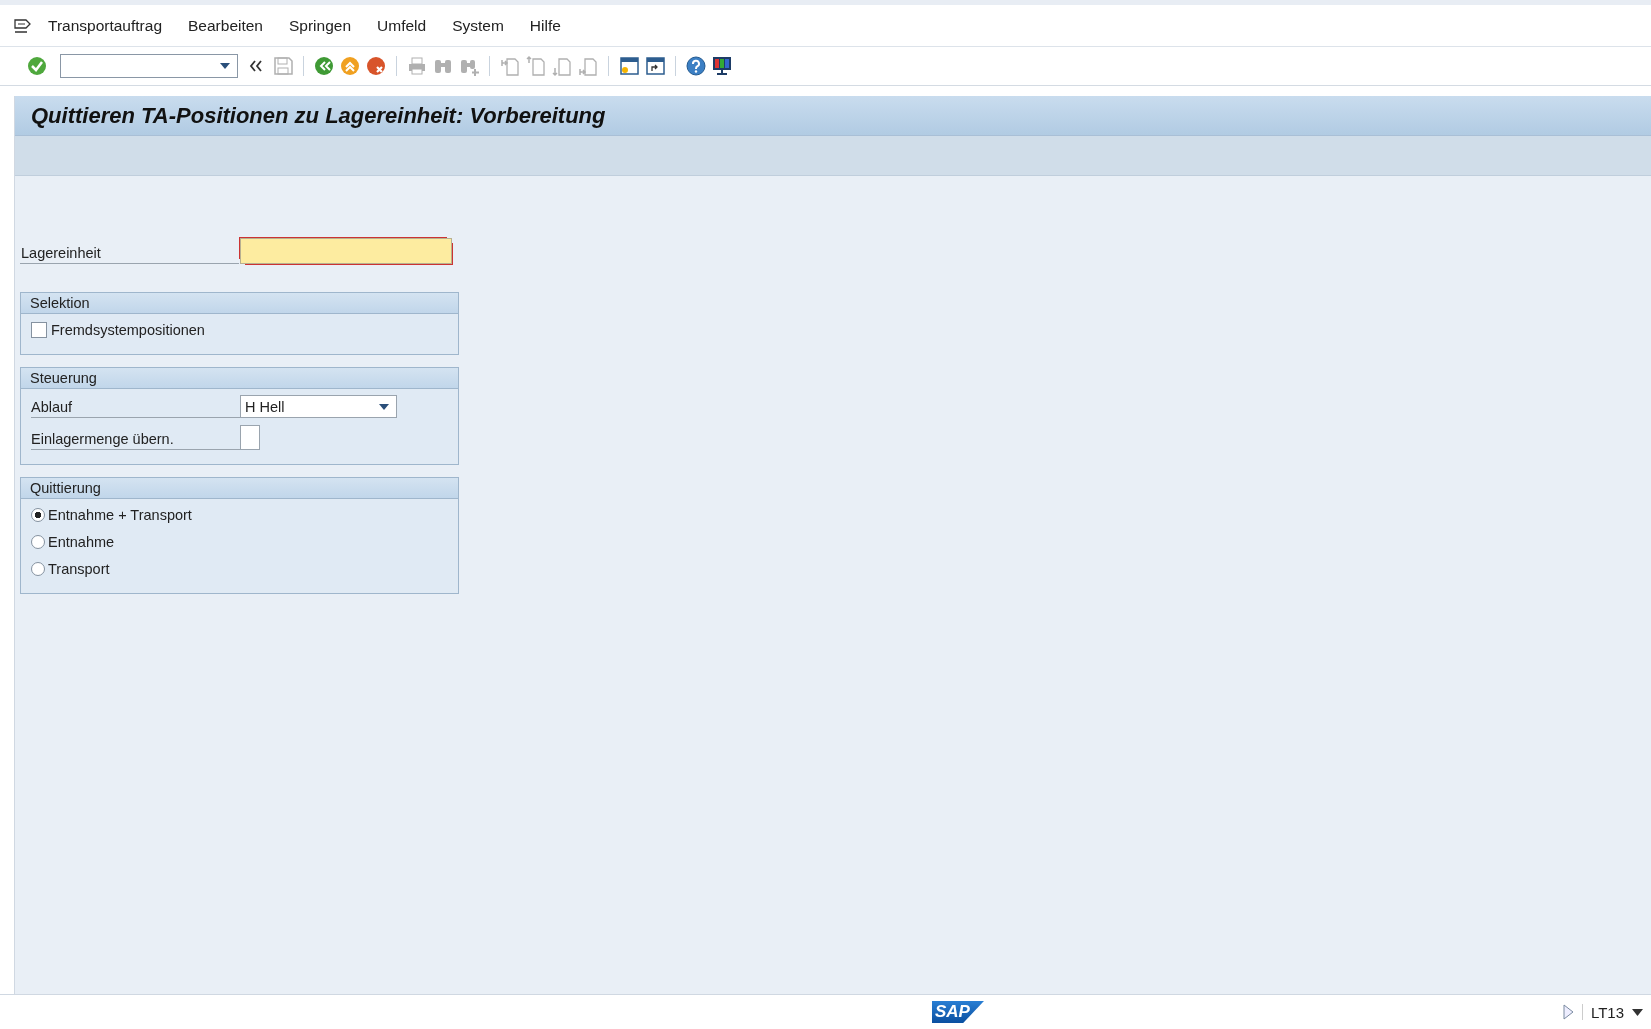 This screenshot has height=1029, width=1651. Describe the element at coordinates (318, 115) in the screenshot. I see `screen-title: Quittieren TA-Positionen zu Lagereinheit: Vorbereitung` at that location.